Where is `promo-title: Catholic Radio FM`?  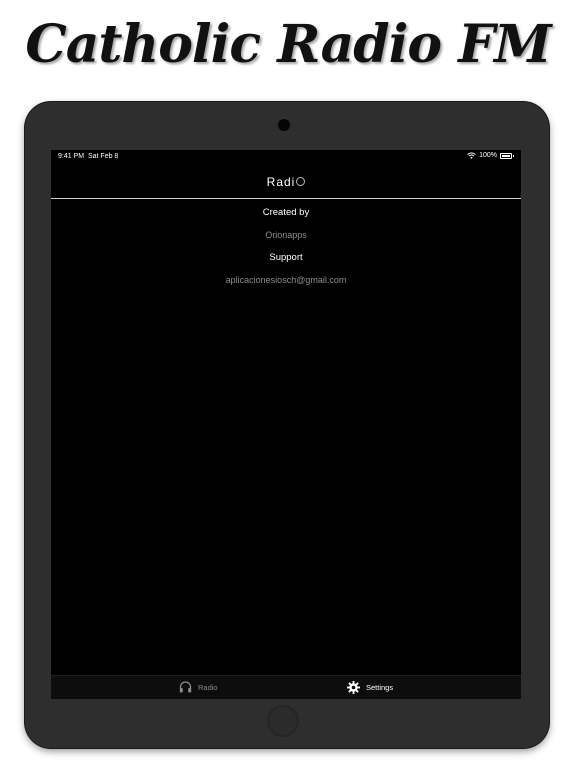 promo-title: Catholic Radio FM is located at coordinates (288, 44).